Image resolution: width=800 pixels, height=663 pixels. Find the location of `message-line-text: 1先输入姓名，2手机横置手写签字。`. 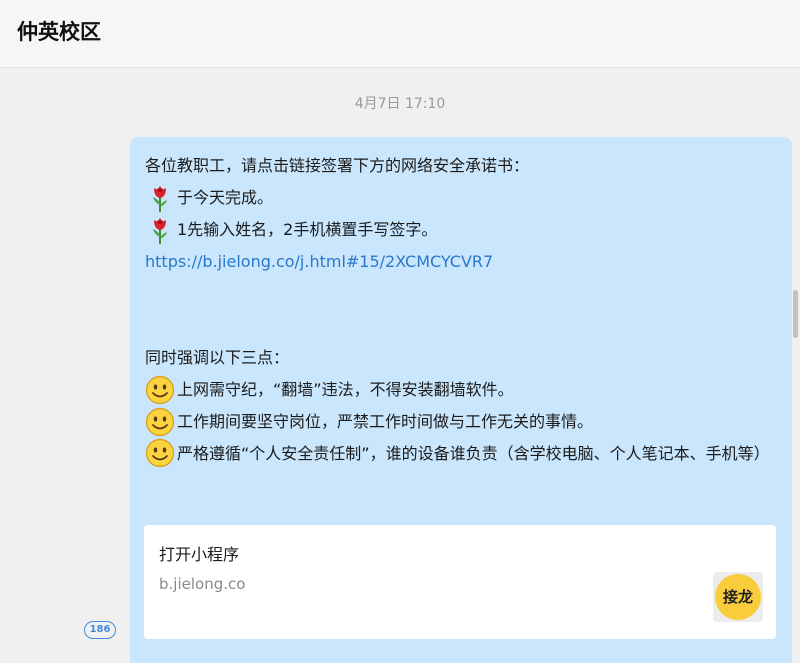

message-line-text: 1先输入姓名，2手机横置手写签字。 is located at coordinates (307, 229).